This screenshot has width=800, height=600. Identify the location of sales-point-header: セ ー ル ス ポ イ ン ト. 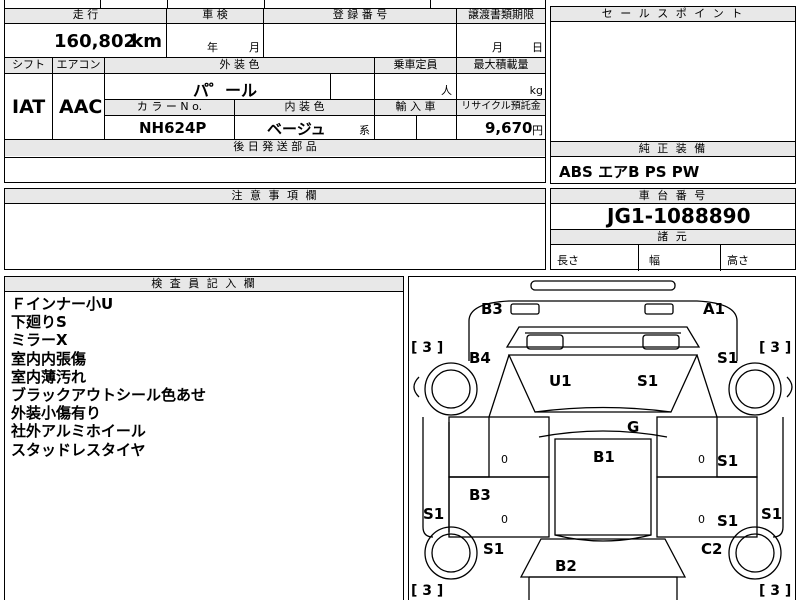
(673, 14).